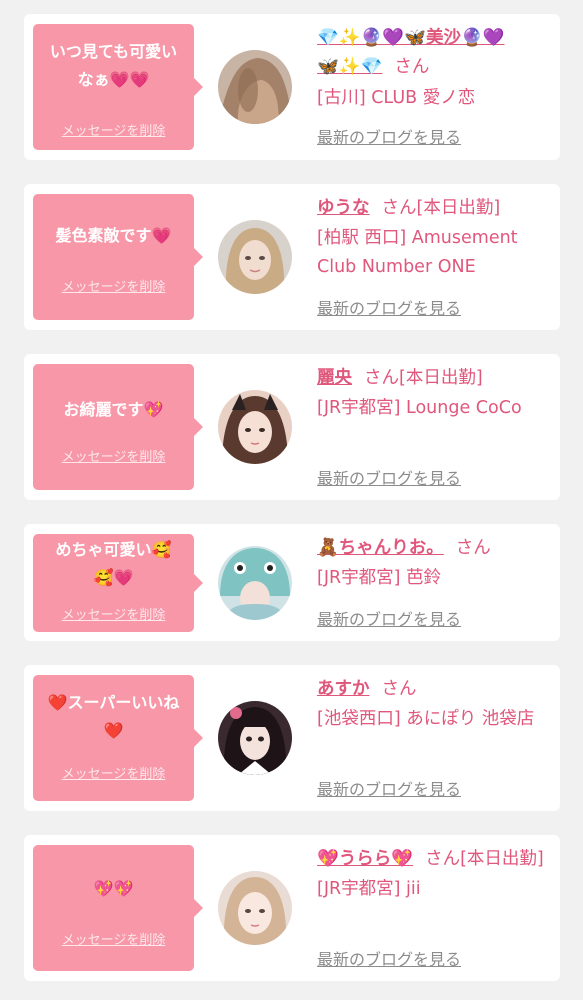  I want to click on shop-name: [JR宇都宮] jii, so click(369, 889).